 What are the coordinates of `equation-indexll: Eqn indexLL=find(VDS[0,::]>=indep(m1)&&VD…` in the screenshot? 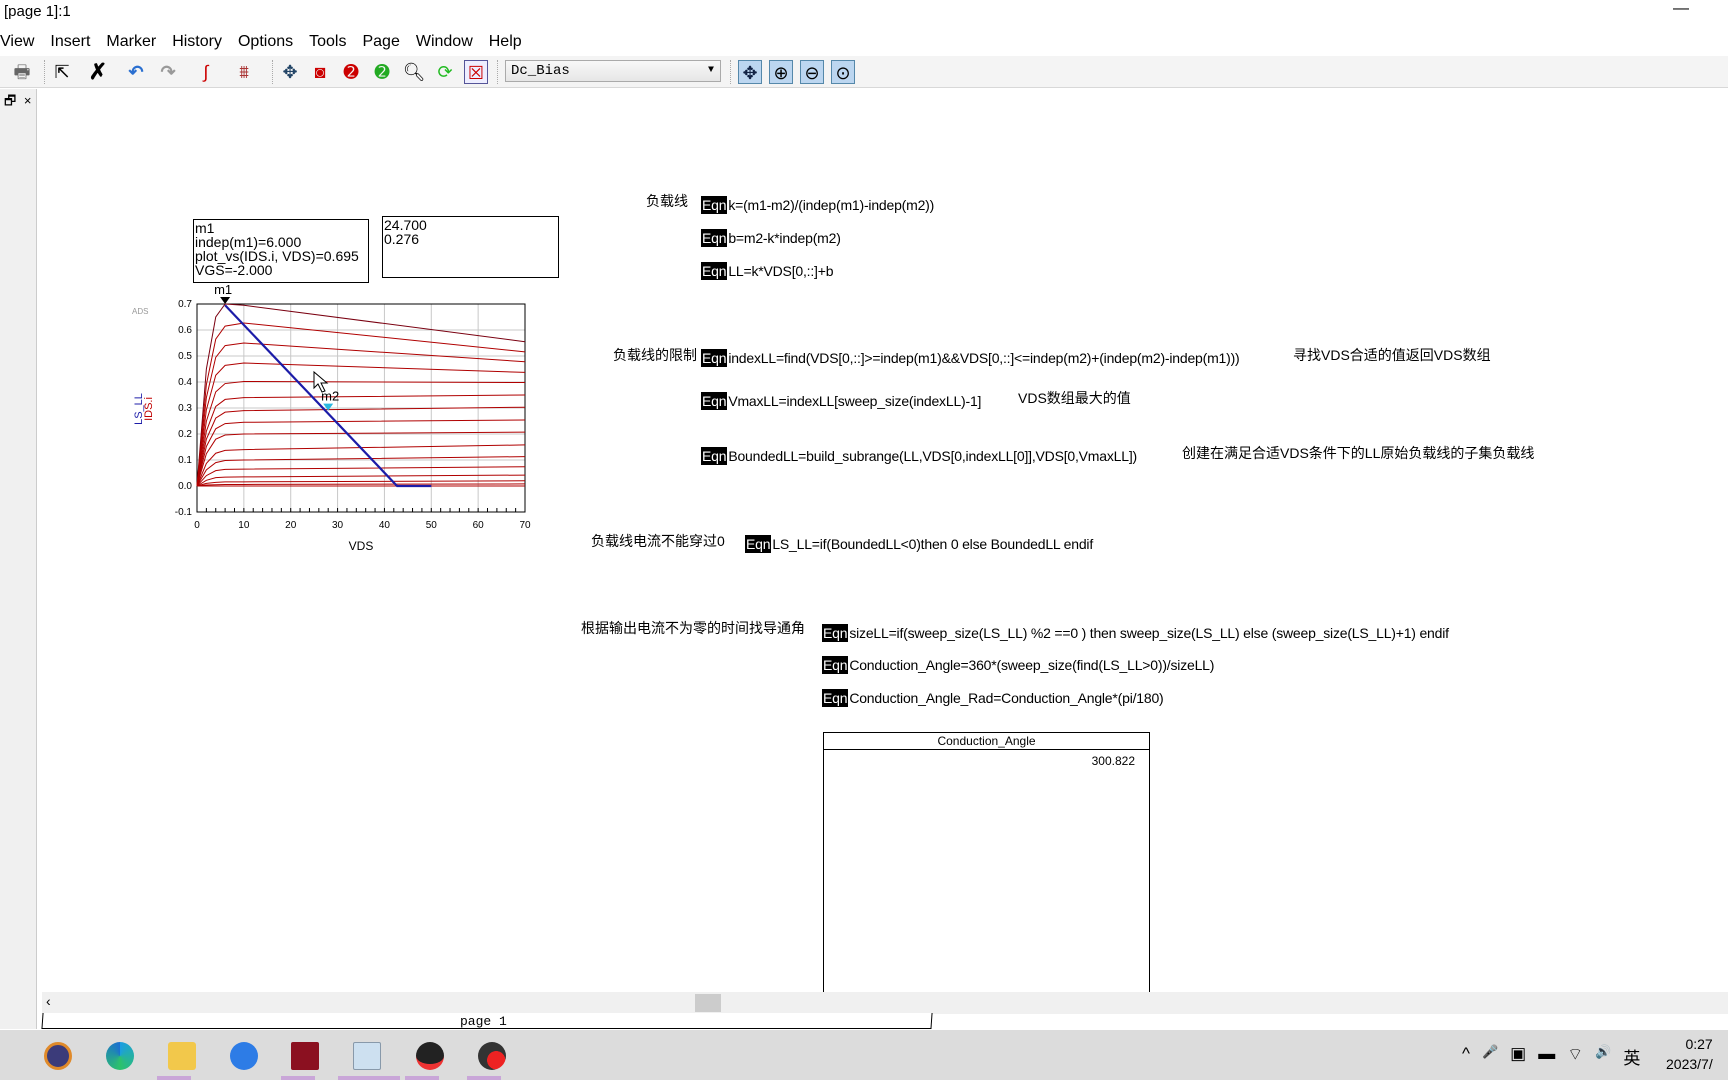 It's located at (970, 358).